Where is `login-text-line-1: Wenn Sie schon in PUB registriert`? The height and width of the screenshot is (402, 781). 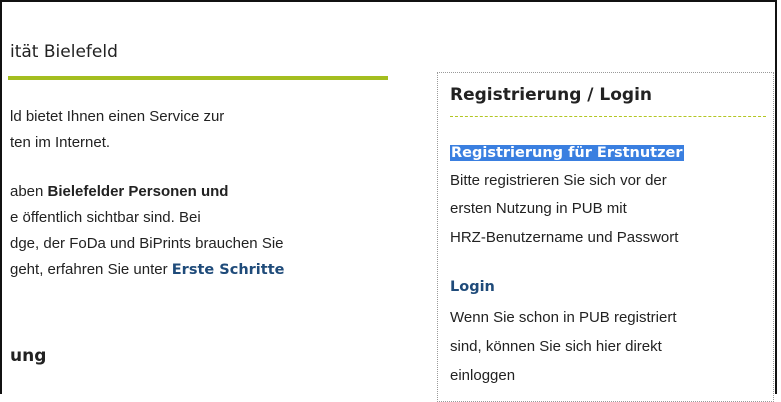 login-text-line-1: Wenn Sie schon in PUB registriert is located at coordinates (563, 317).